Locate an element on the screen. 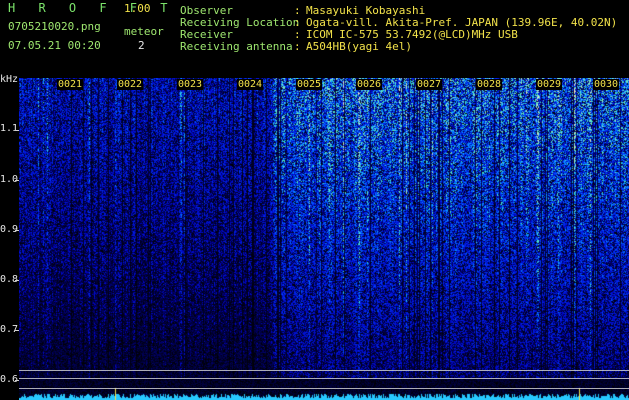 Image resolution: width=629 pixels, height=400 pixels. info-key-antenna: Receiving antenna is located at coordinates (236, 46).